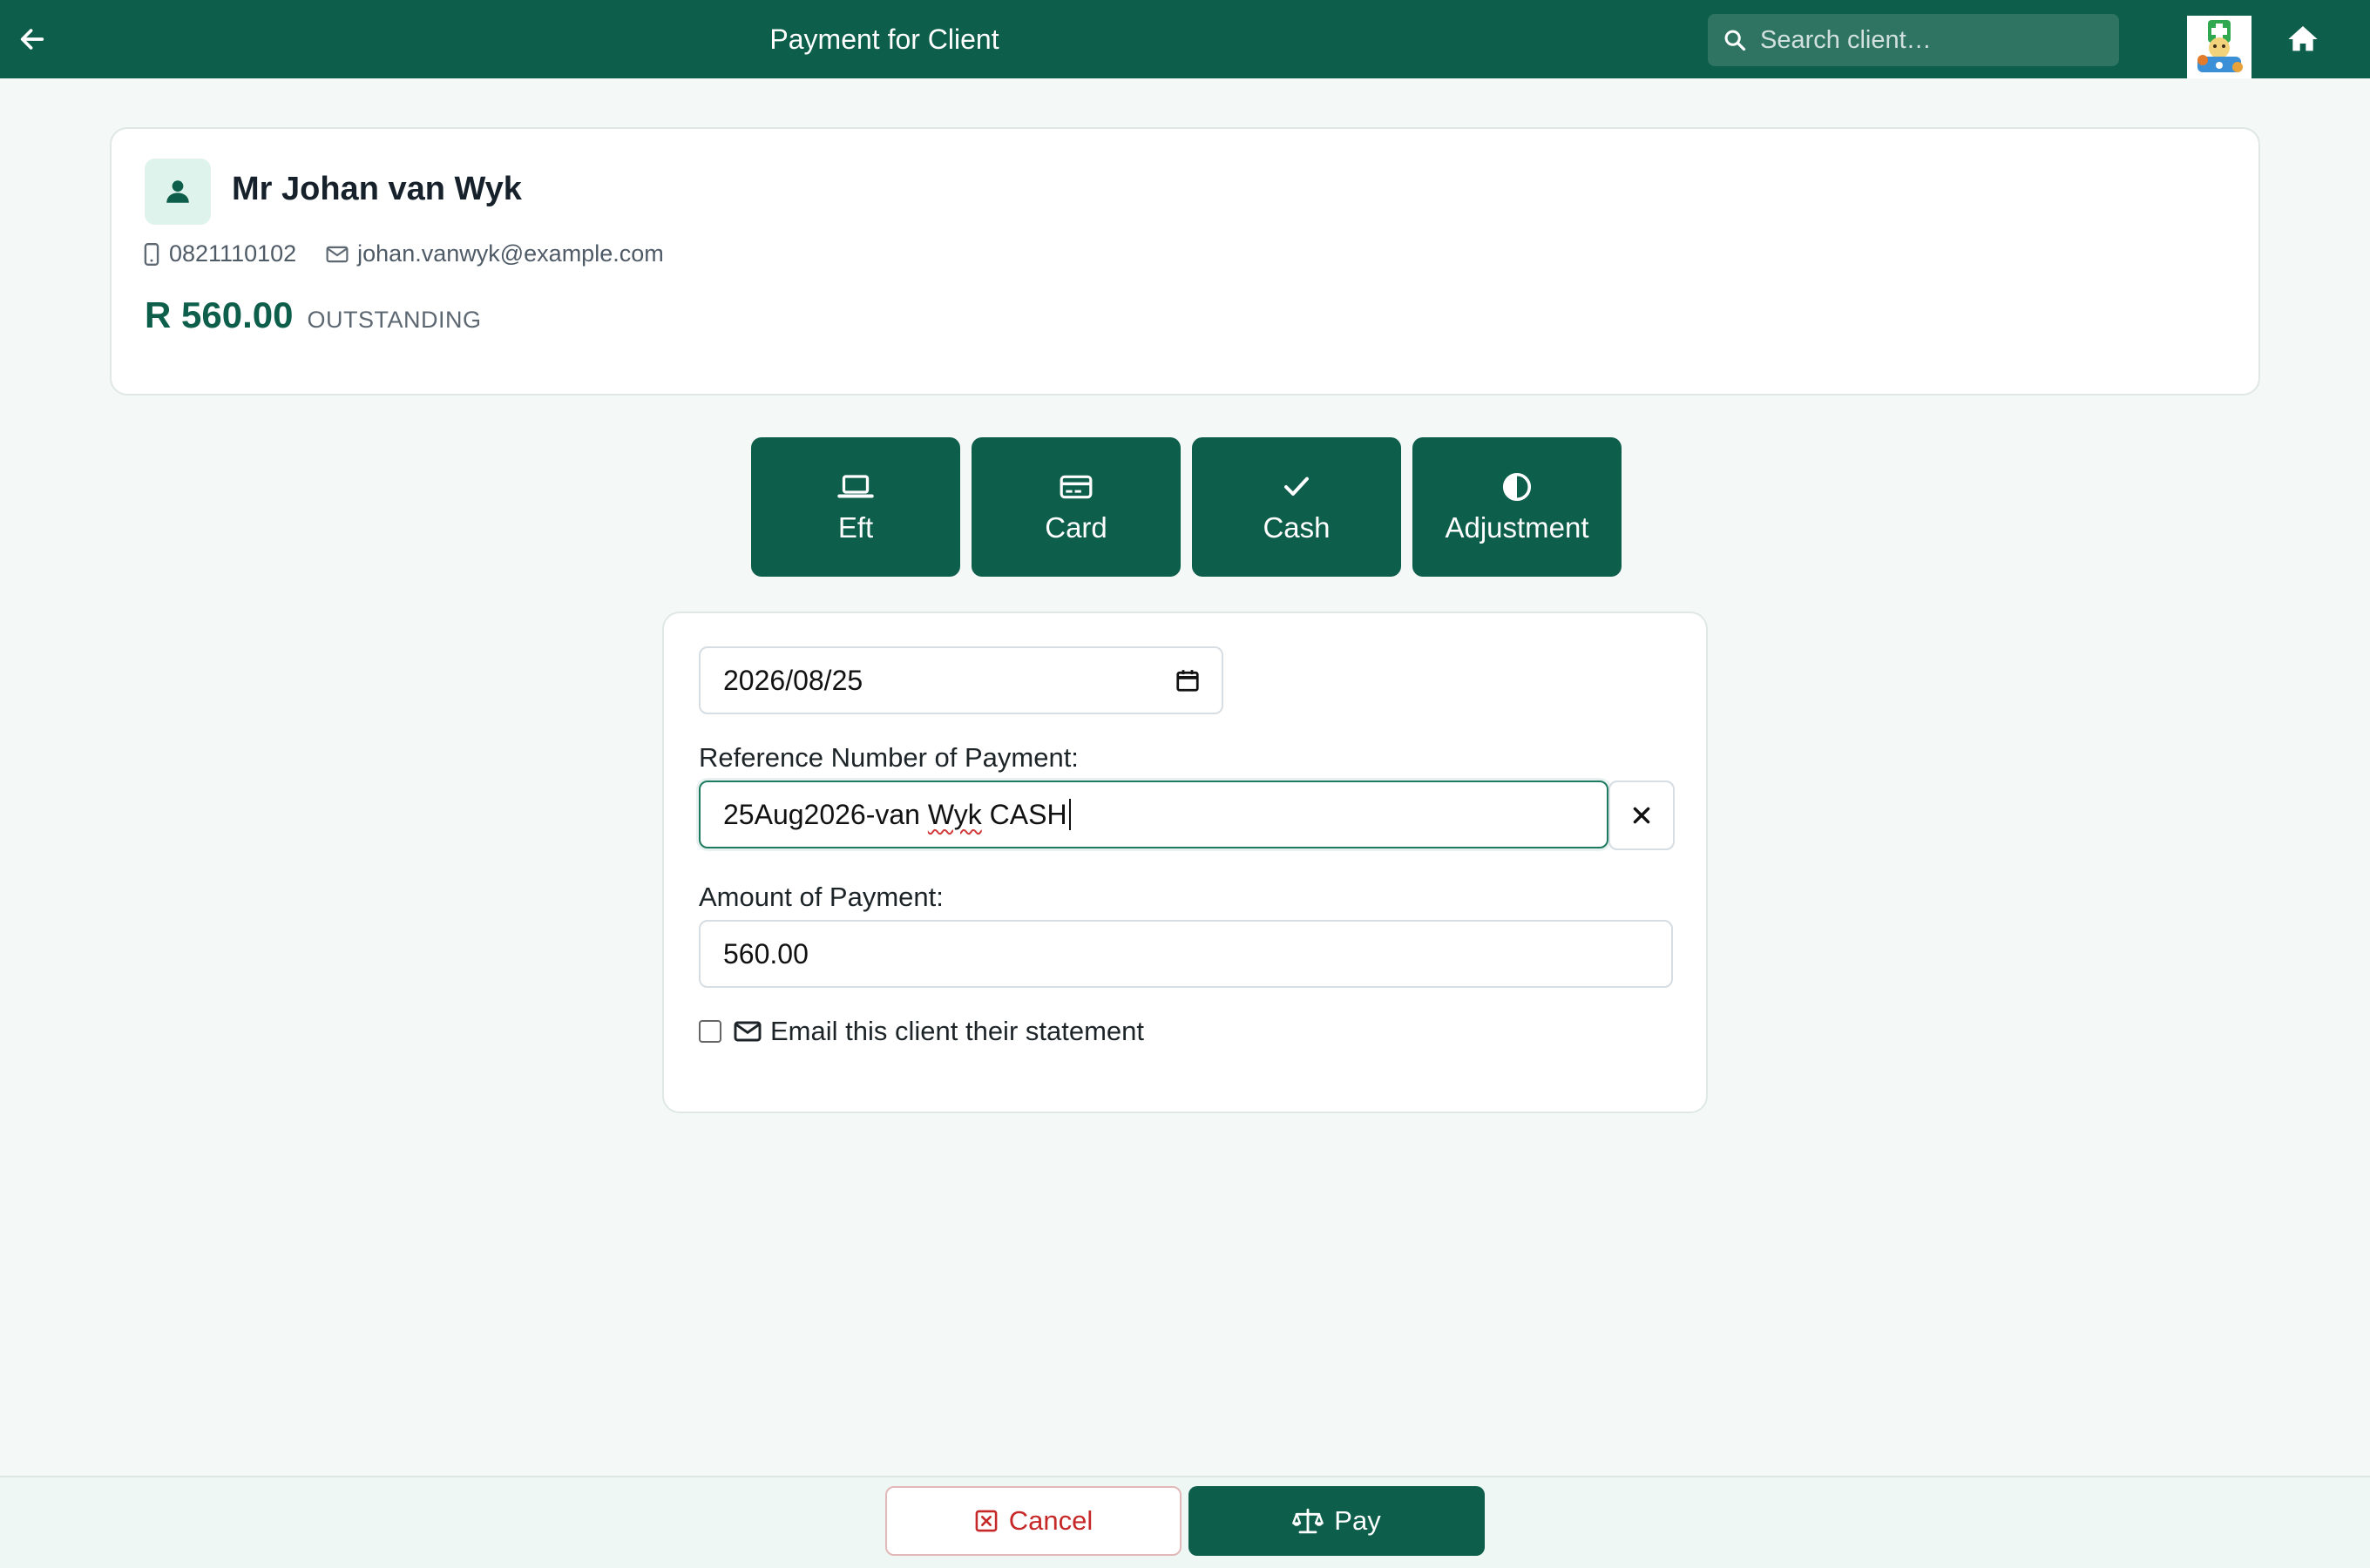  I want to click on check-icon, so click(1296, 487).